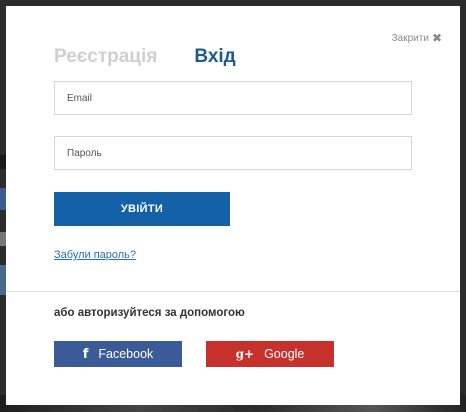 This screenshot has width=466, height=412. Describe the element at coordinates (410, 38) in the screenshot. I see `close-label: Закрити` at that location.